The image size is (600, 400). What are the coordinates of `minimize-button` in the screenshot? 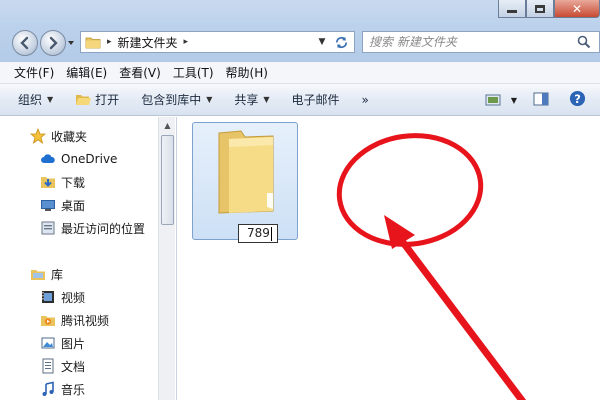 It's located at (512, 9).